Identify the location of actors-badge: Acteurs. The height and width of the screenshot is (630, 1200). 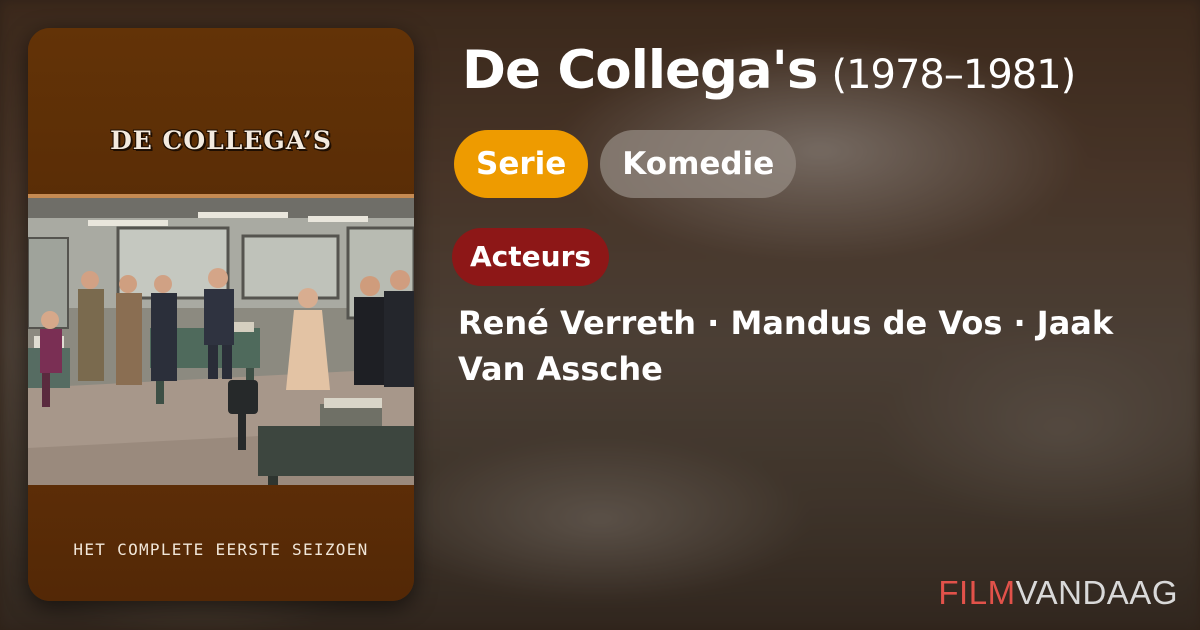
(531, 257).